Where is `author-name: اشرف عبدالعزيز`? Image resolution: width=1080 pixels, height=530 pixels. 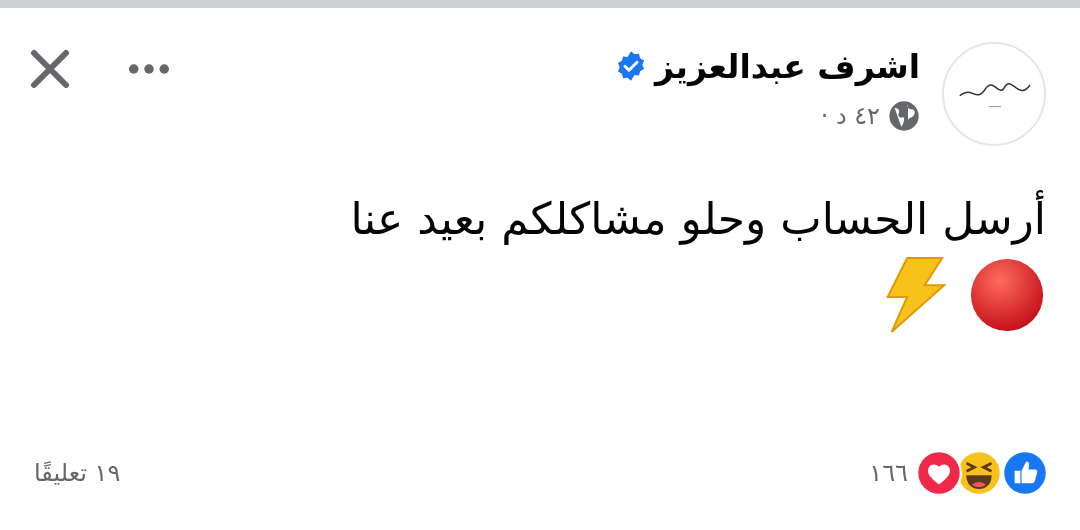 author-name: اشرف عبدالعزيز is located at coordinates (787, 66).